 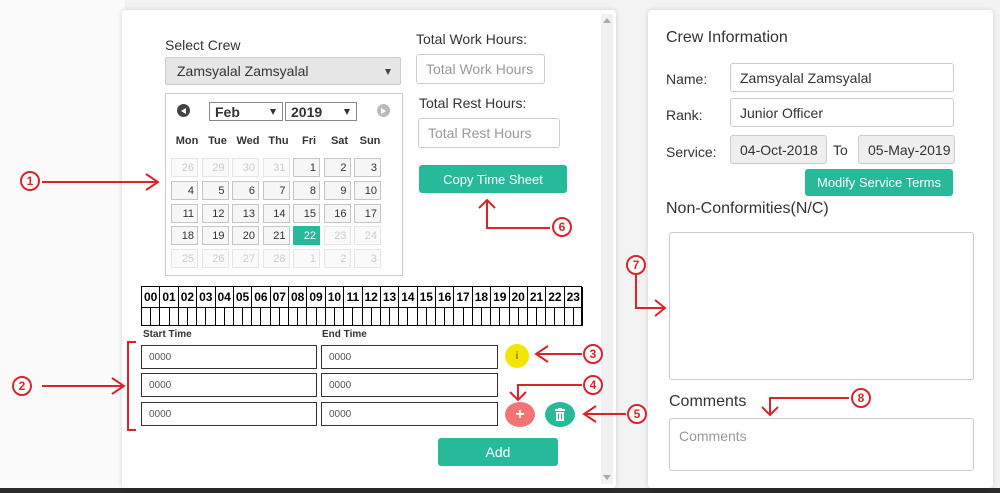 What do you see at coordinates (188, 297) in the screenshot?
I see `hour-header: 02` at bounding box center [188, 297].